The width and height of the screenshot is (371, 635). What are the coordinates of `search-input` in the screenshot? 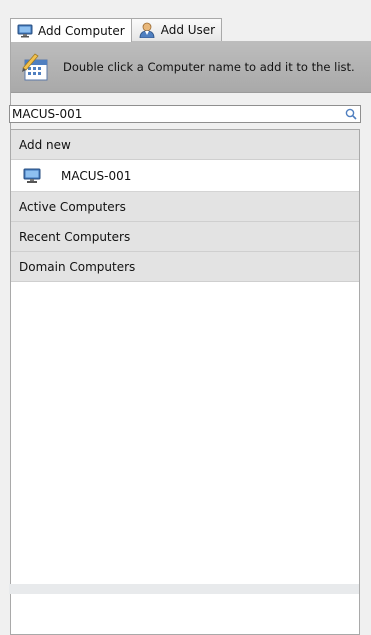 It's located at (176, 114).